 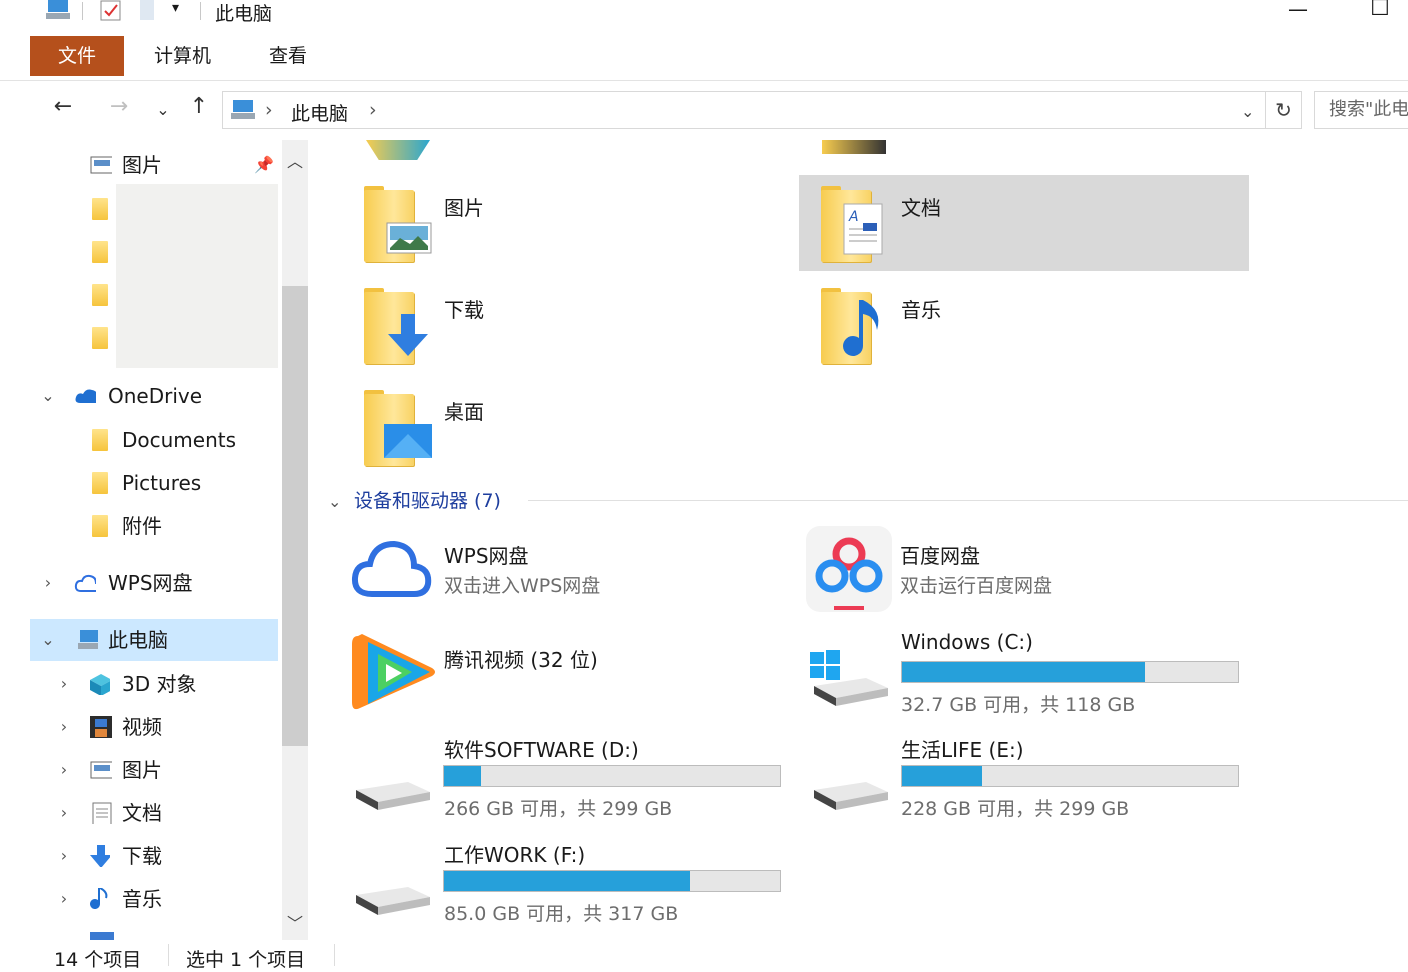 What do you see at coordinates (1361, 110) in the screenshot?
I see `search-input: 搜索"此电脑"` at bounding box center [1361, 110].